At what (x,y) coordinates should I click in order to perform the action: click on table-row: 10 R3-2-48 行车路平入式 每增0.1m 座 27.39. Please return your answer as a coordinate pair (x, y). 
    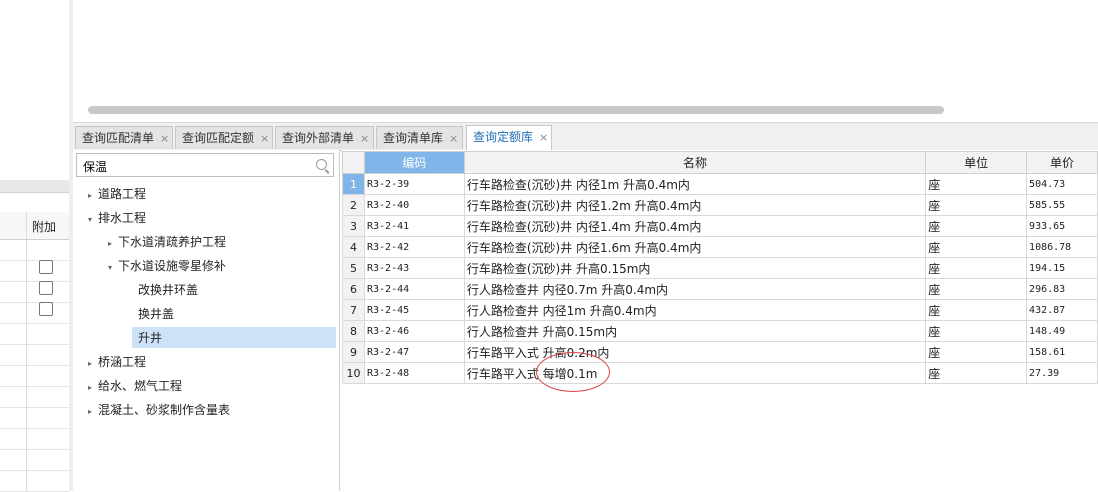
    Looking at the image, I should click on (720, 373).